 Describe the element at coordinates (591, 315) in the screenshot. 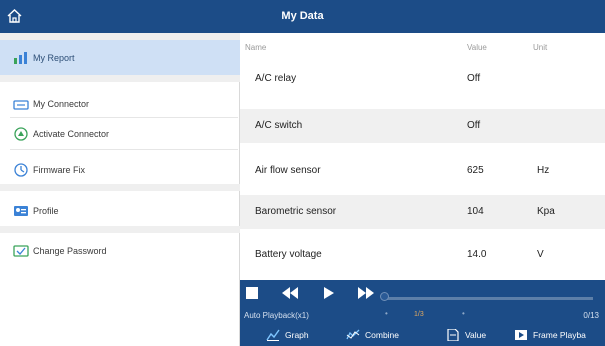

I see `frame-counter: 0/13` at that location.